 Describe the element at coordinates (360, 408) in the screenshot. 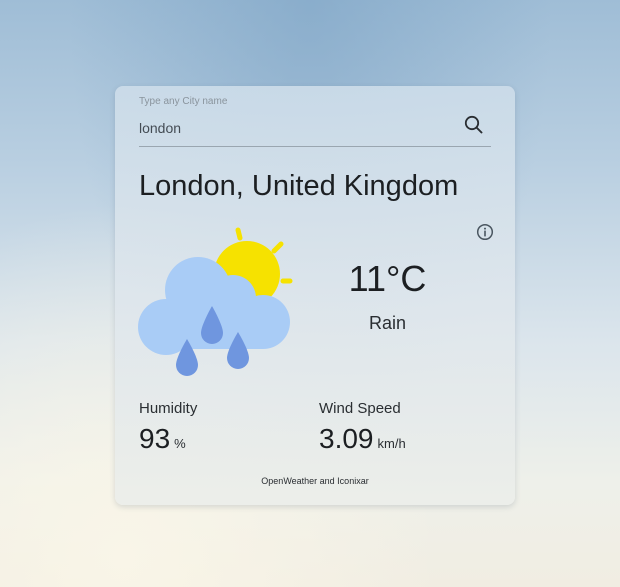

I see `wind-speed-label: Wind Speed` at that location.